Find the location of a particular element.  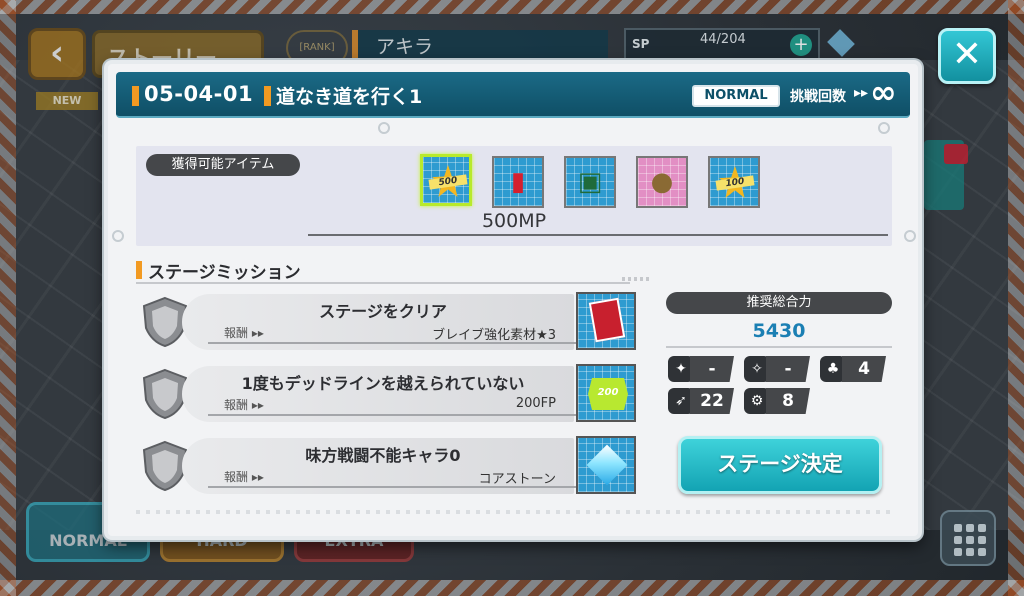

item-money-bag: ● is located at coordinates (662, 182).